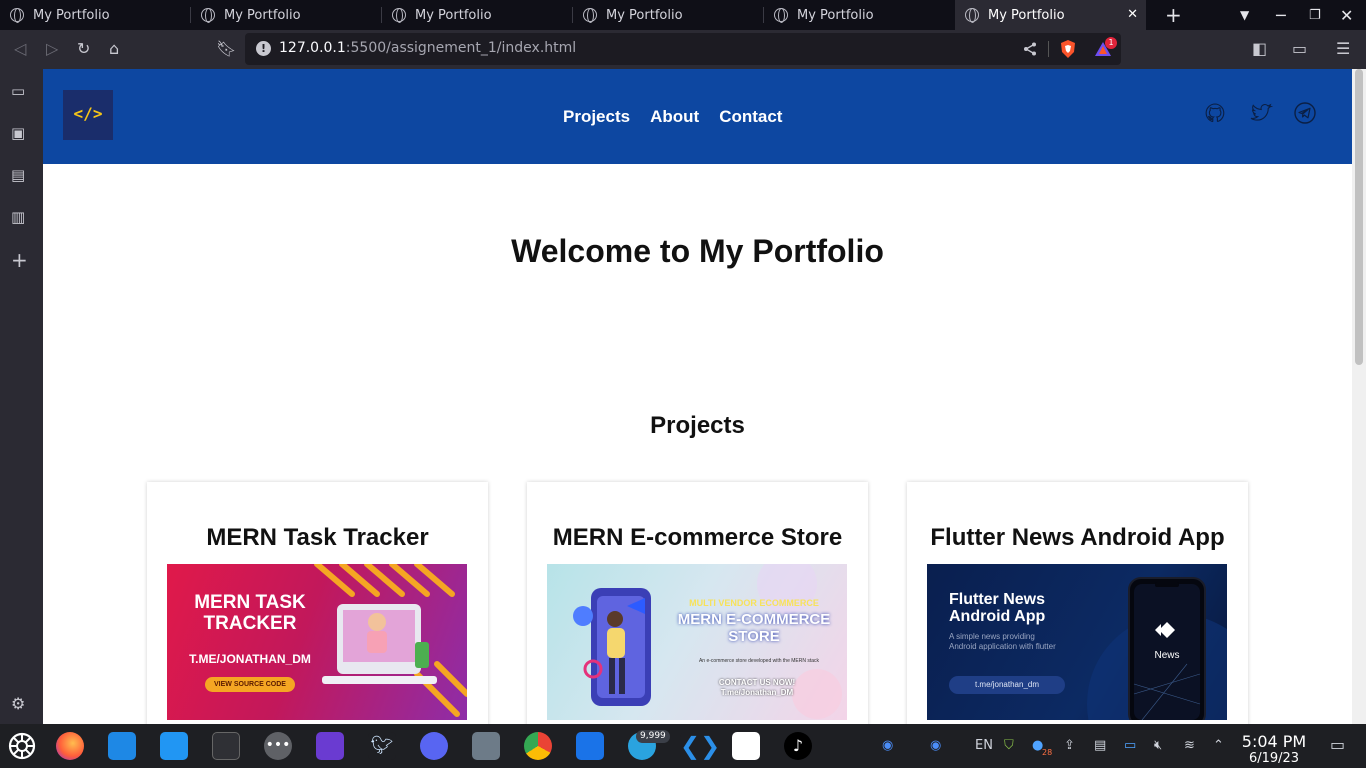 The height and width of the screenshot is (768, 1366). Describe the element at coordinates (278, 746) in the screenshot. I see `more-apps-icon: •••` at that location.